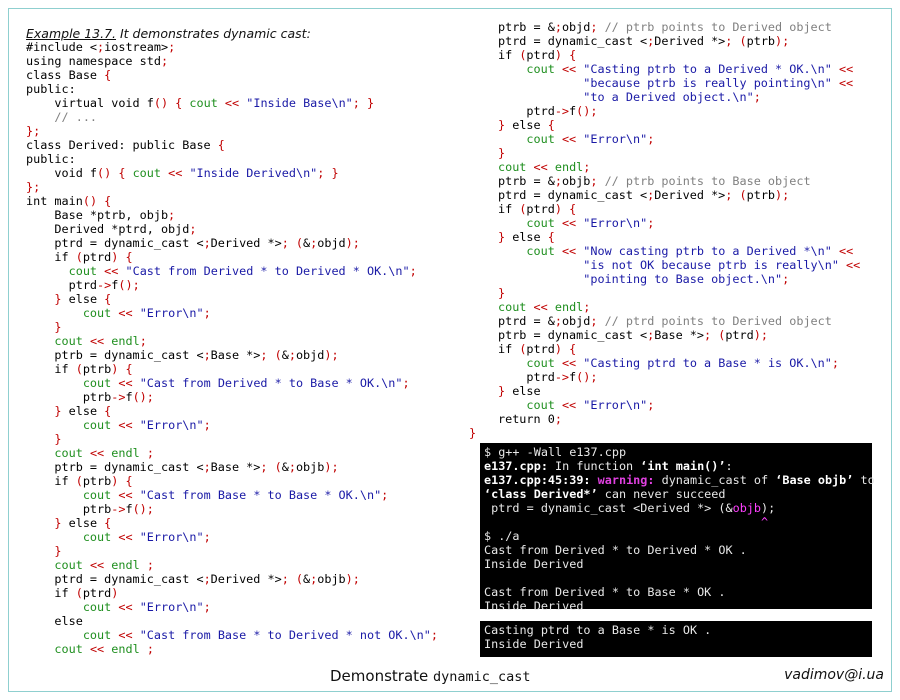 The width and height of the screenshot is (900, 700). Describe the element at coordinates (722, 265) in the screenshot. I see `code-right-line: "is not OK because ptrb is really\n" <<` at that location.